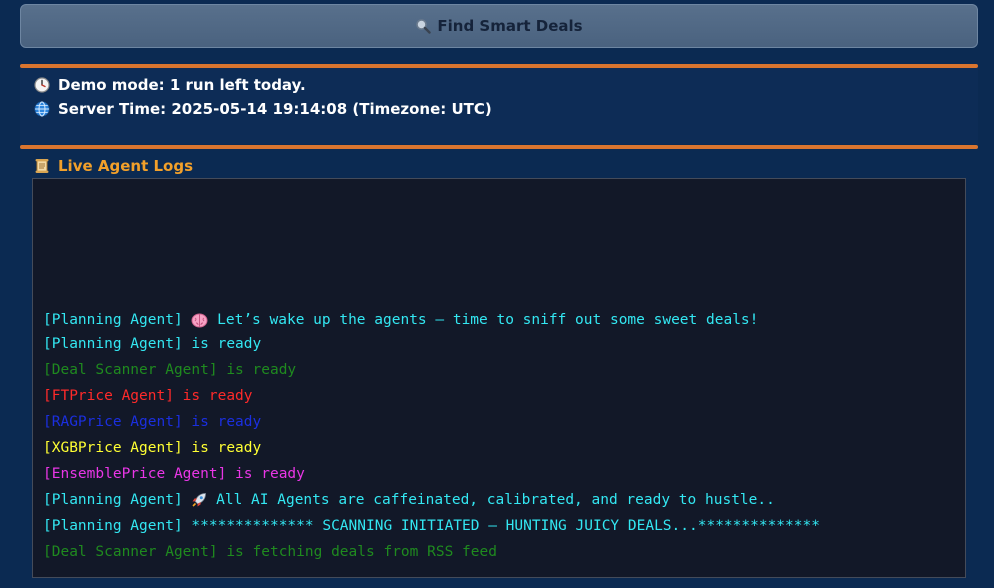 The height and width of the screenshot is (588, 994). I want to click on live-agent-logs-title: Live Agent Logs, so click(125, 166).